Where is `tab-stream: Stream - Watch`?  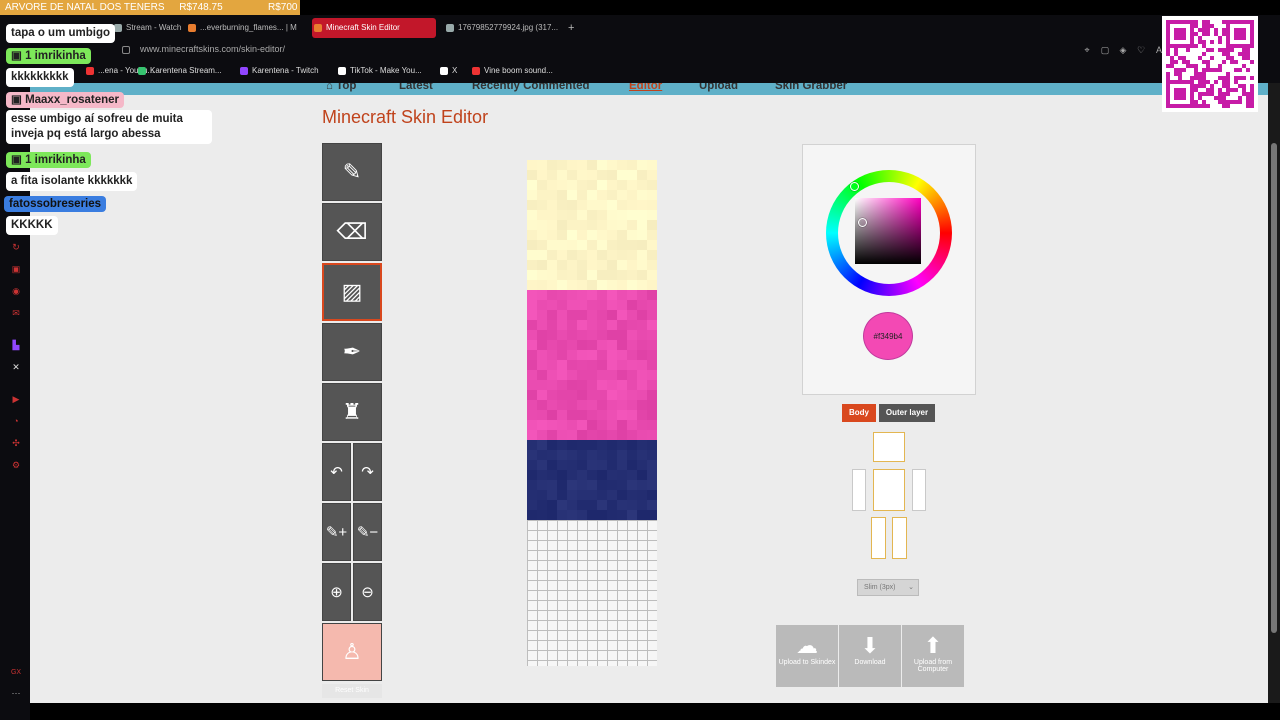
tab-stream: Stream - Watch is located at coordinates (147, 28).